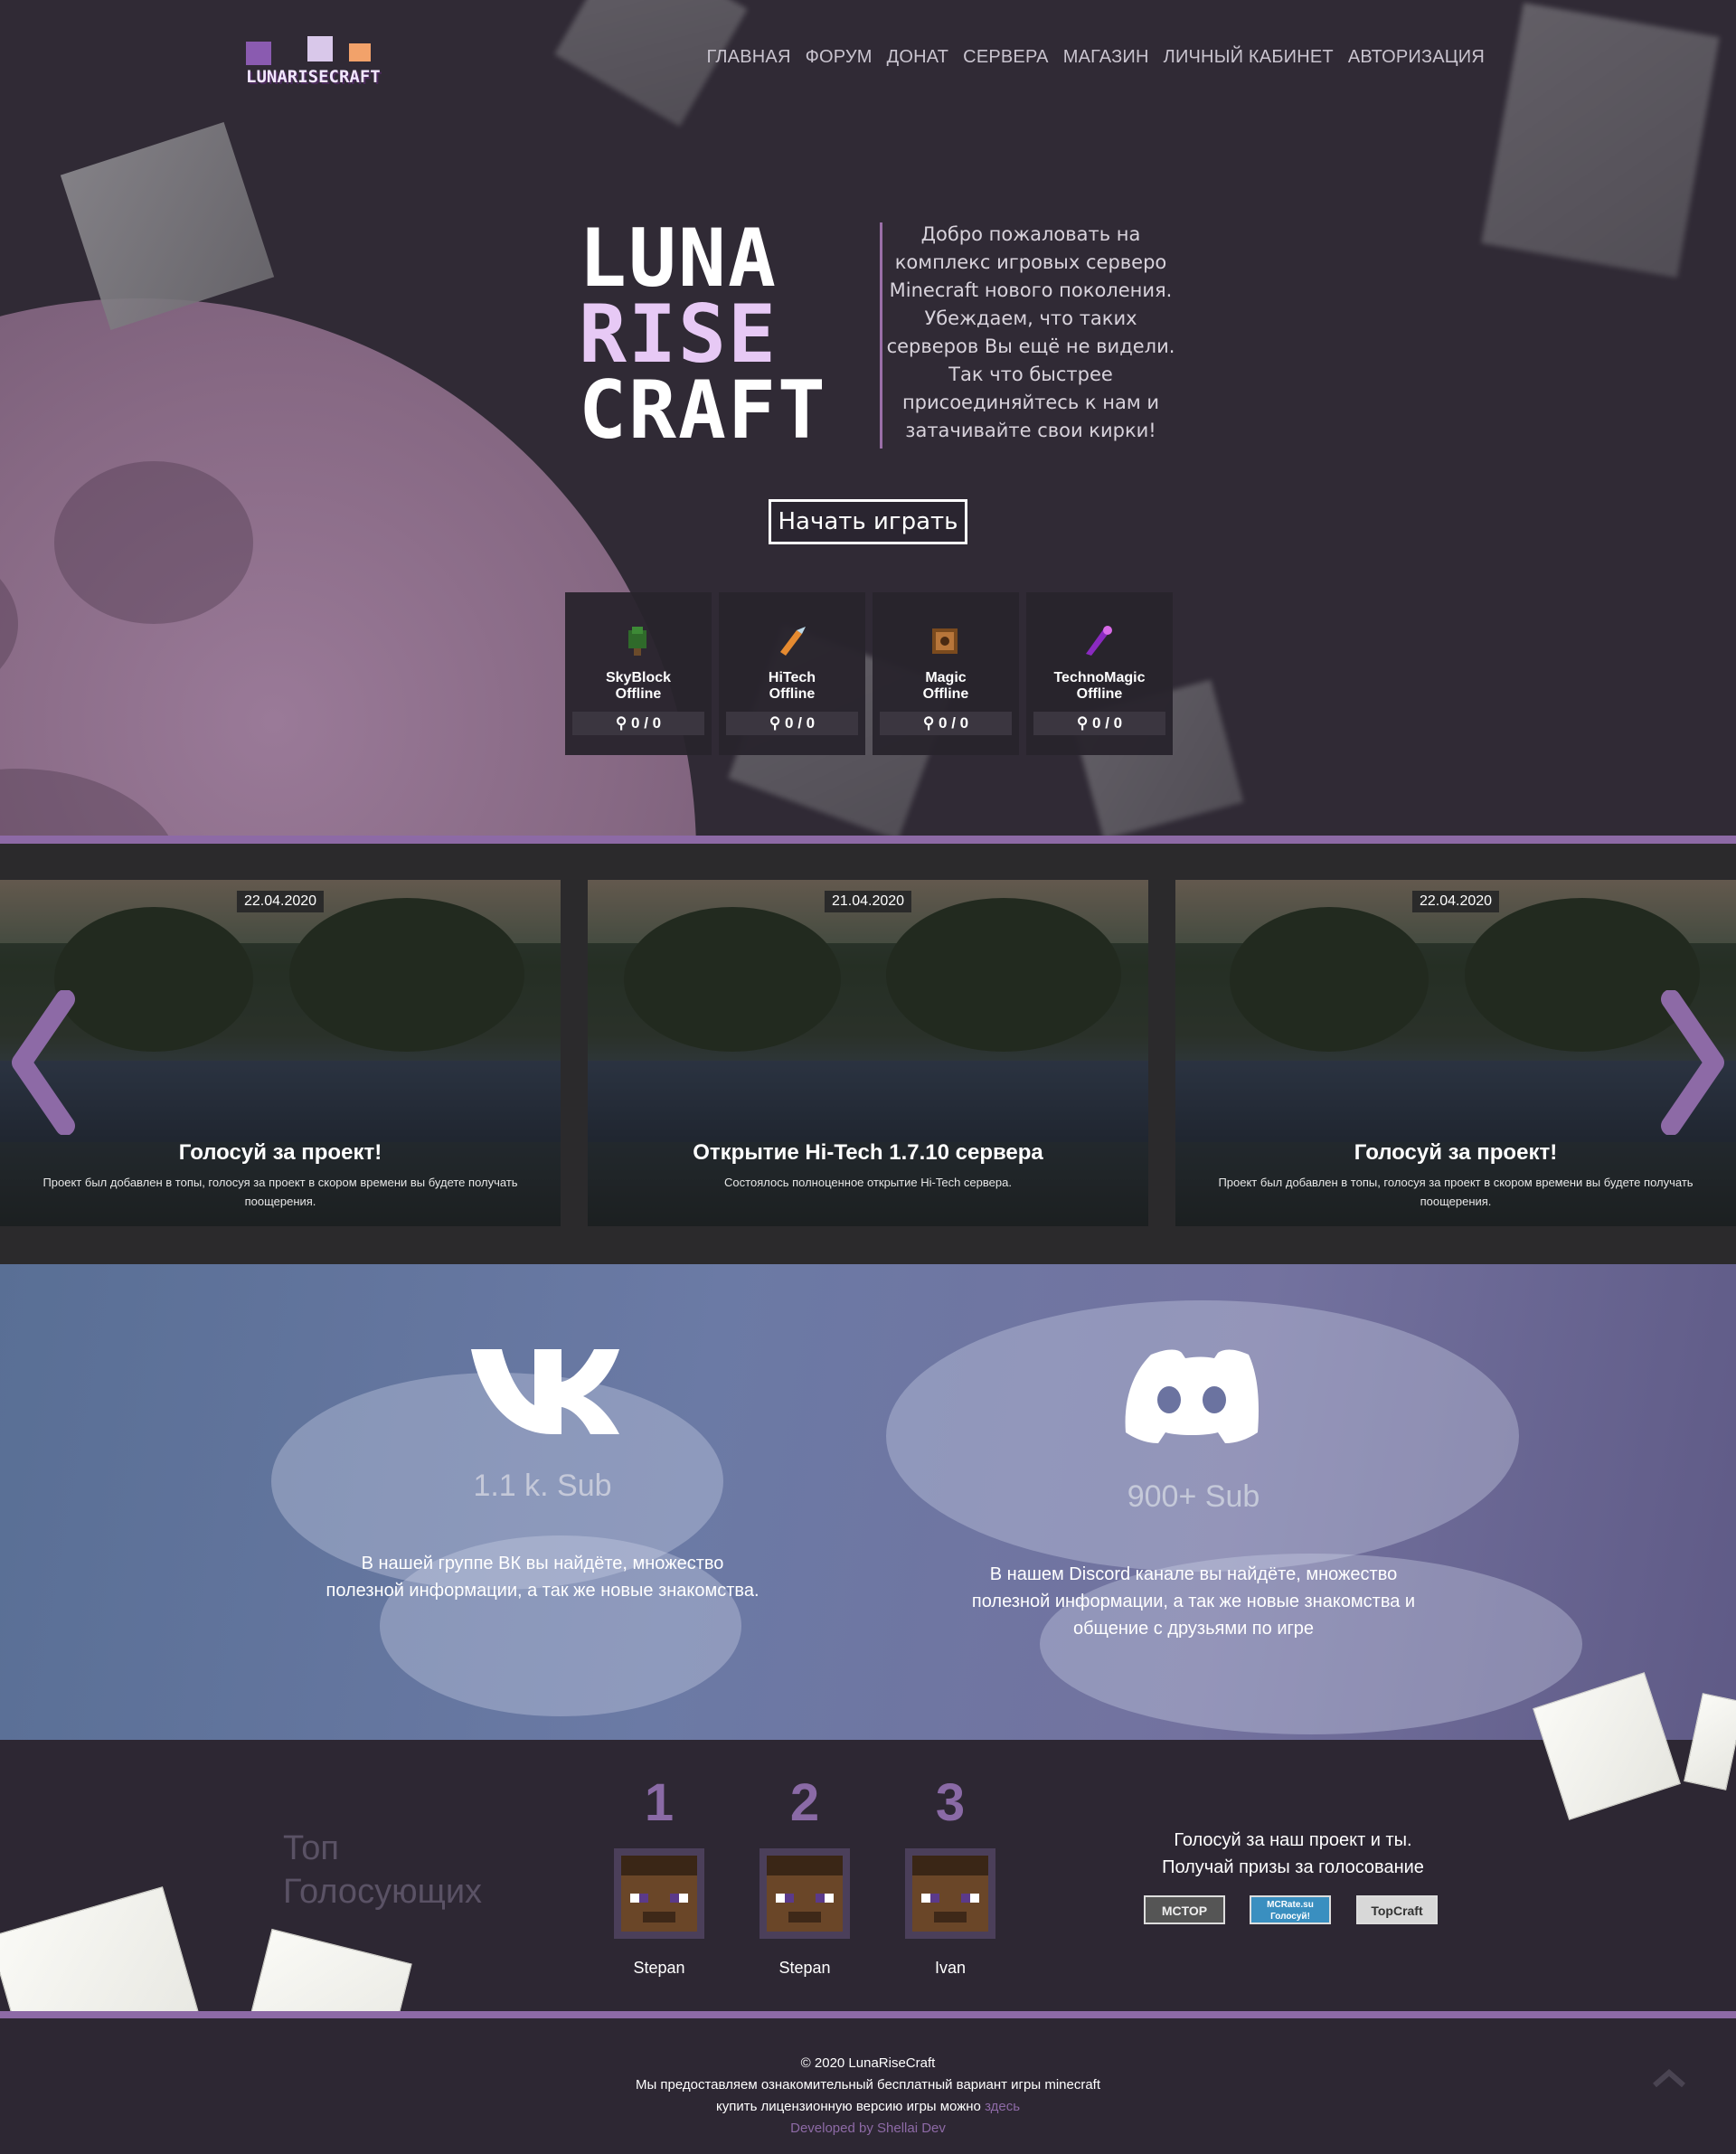 This screenshot has height=2154, width=1736. What do you see at coordinates (1416, 57) in the screenshot?
I see `nav-login: АВТОРИЗАЦИЯ` at bounding box center [1416, 57].